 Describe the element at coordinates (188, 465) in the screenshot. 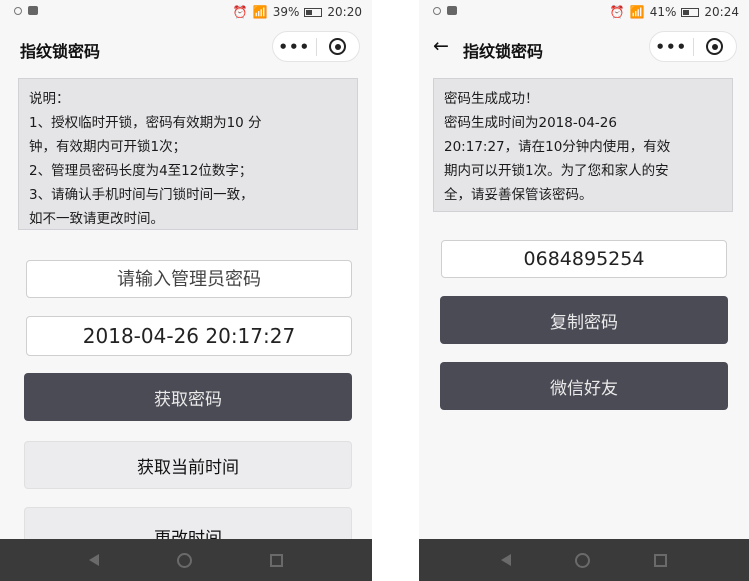

I see `get-current-time-button: 获取当前时间` at that location.